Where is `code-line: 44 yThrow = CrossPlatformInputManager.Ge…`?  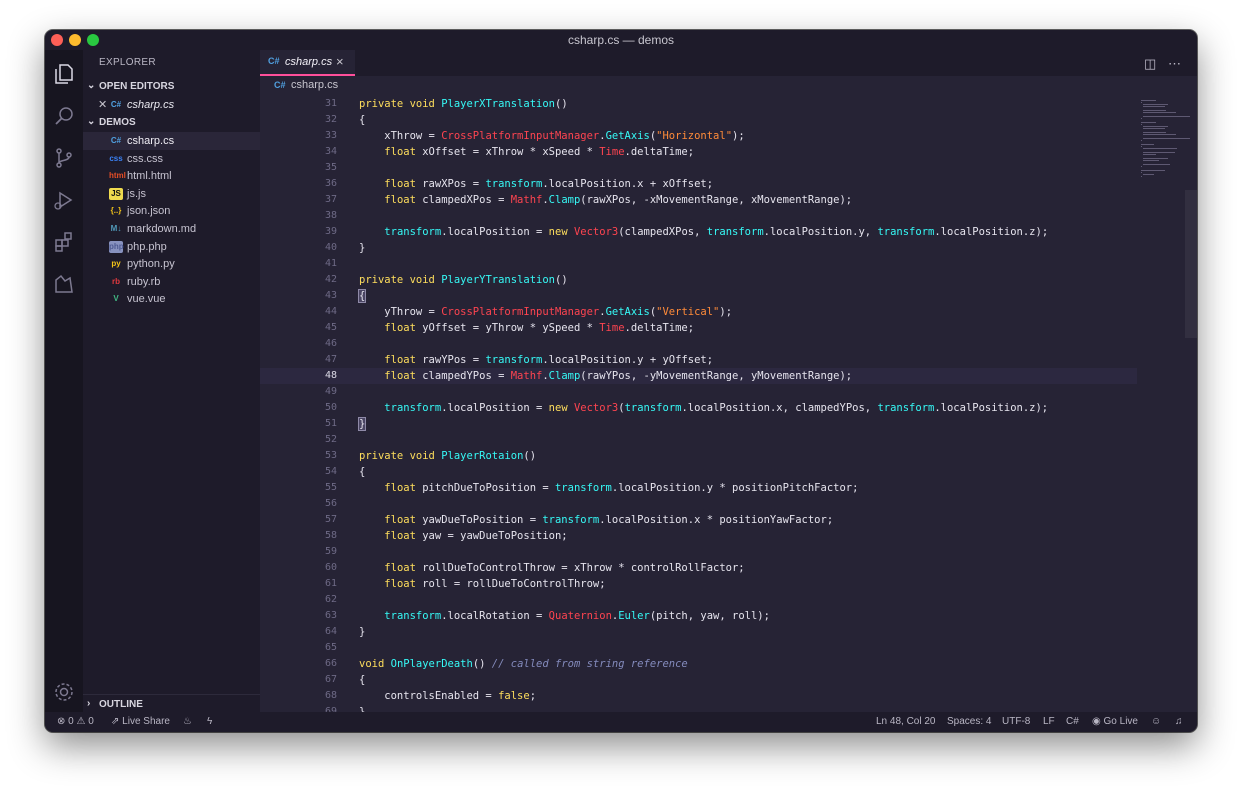 code-line: 44 yThrow = CrossPlatformInputManager.Ge… is located at coordinates (698, 312).